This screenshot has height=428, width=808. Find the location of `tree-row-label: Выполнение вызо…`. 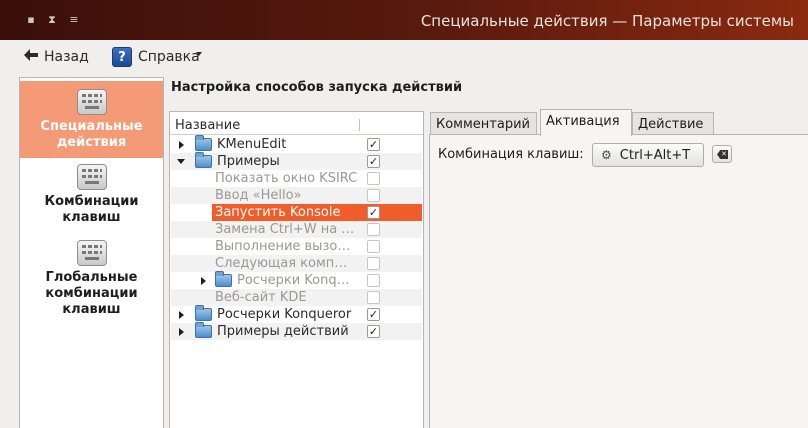

tree-row-label: Выполнение вызо… is located at coordinates (283, 246).